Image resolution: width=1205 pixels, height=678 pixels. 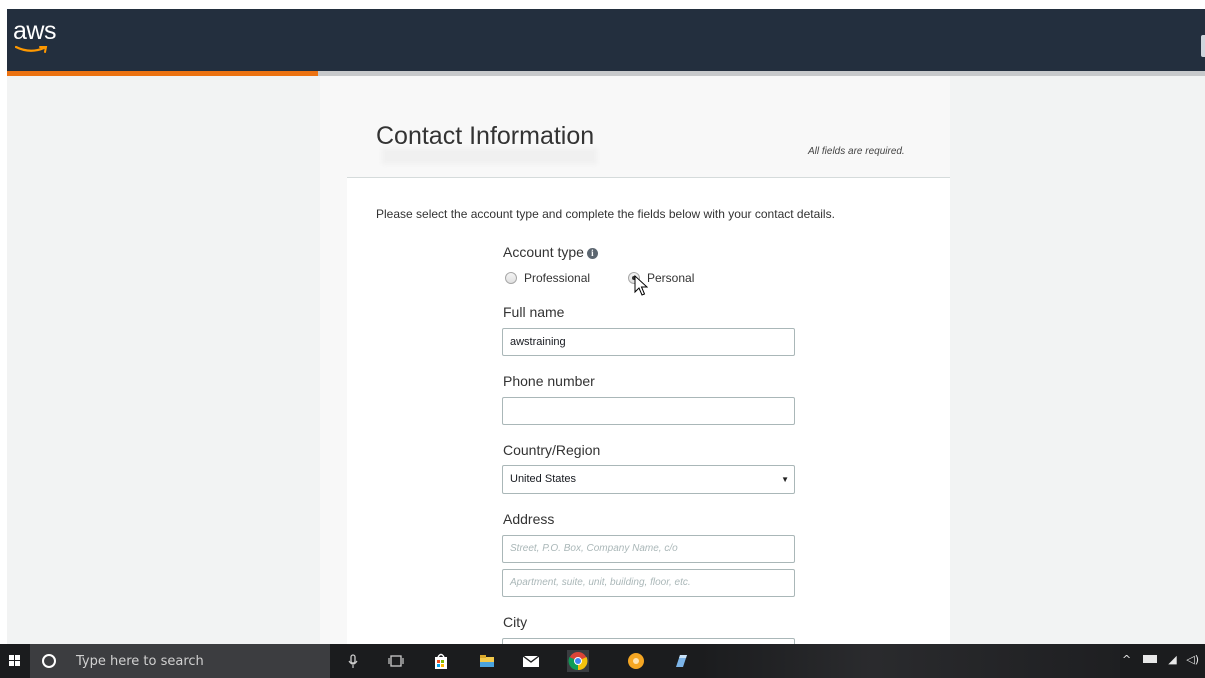 What do you see at coordinates (531, 661) in the screenshot?
I see `mail-icon` at bounding box center [531, 661].